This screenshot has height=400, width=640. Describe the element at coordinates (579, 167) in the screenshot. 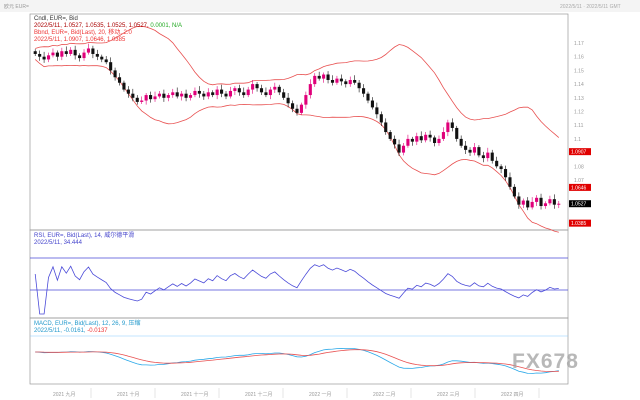

I see `y-tick-label: 1.08` at that location.